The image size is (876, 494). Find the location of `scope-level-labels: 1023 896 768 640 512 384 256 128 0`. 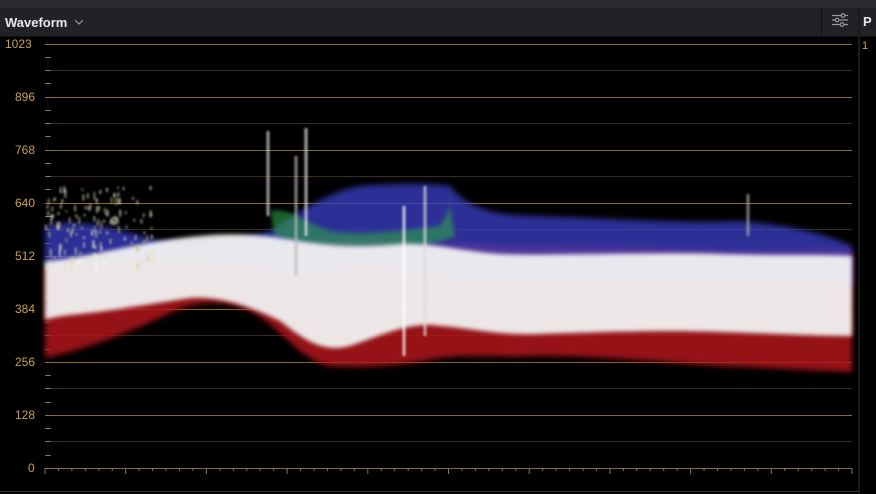

scope-level-labels: 1023 896 768 640 512 384 256 128 0 is located at coordinates (20, 256).